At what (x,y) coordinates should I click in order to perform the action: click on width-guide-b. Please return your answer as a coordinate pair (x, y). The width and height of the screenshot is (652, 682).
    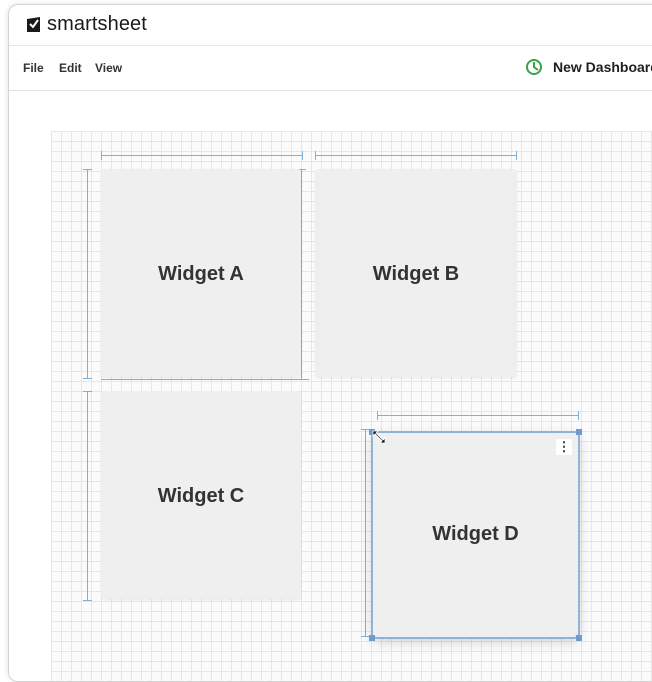
    Looking at the image, I should click on (416, 155).